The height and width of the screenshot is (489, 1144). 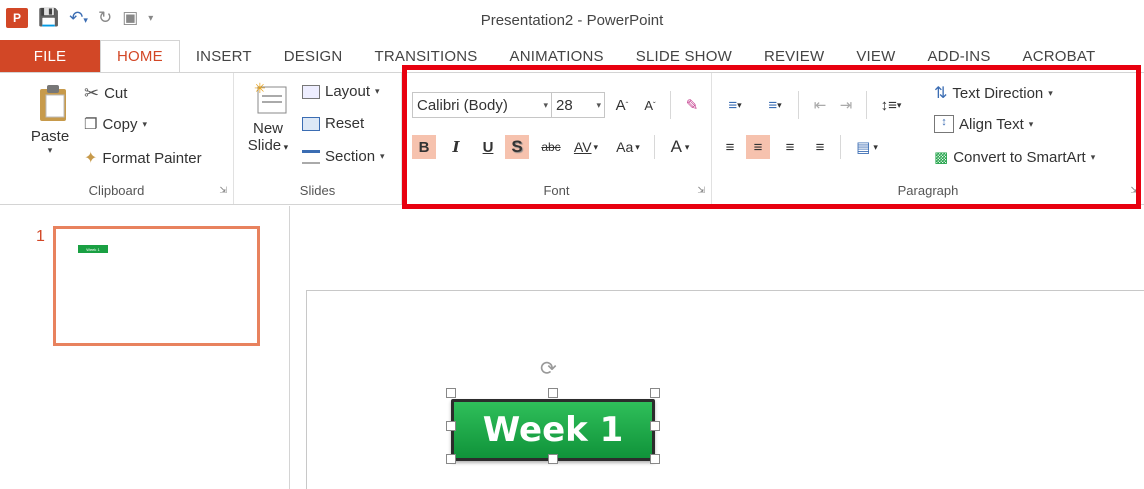 I want to click on character-spacing-button: AV ▾, so click(x=586, y=147).